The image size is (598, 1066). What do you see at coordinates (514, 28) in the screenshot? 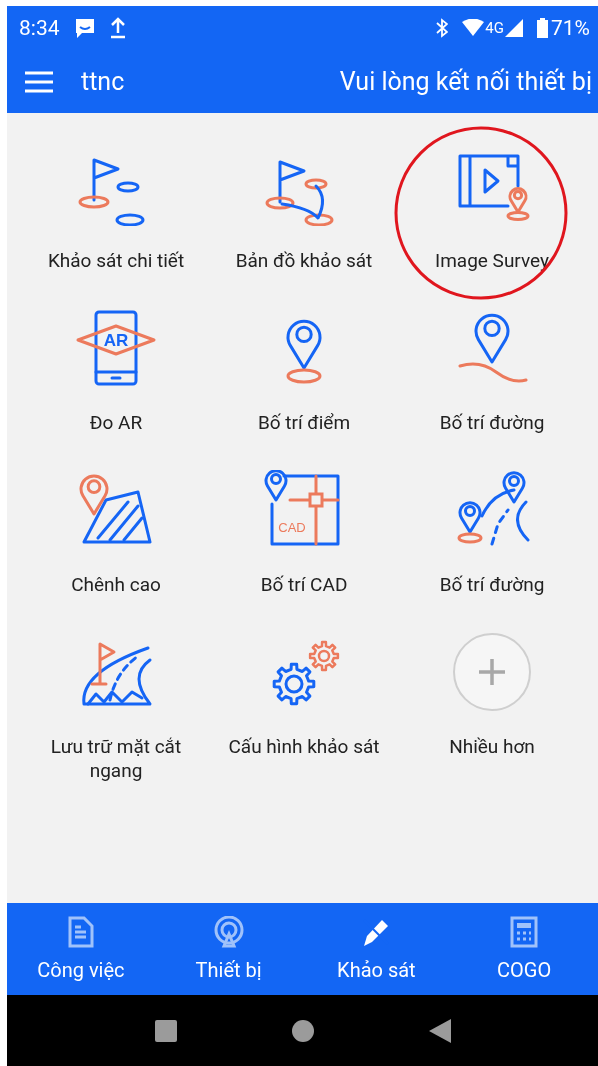
I see `signal-icon` at bounding box center [514, 28].